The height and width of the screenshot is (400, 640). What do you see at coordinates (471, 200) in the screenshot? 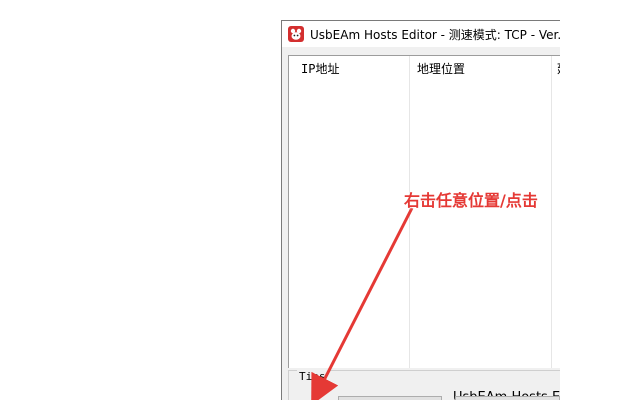
I see `annotation-text: 右击任意位置/点击` at bounding box center [471, 200].